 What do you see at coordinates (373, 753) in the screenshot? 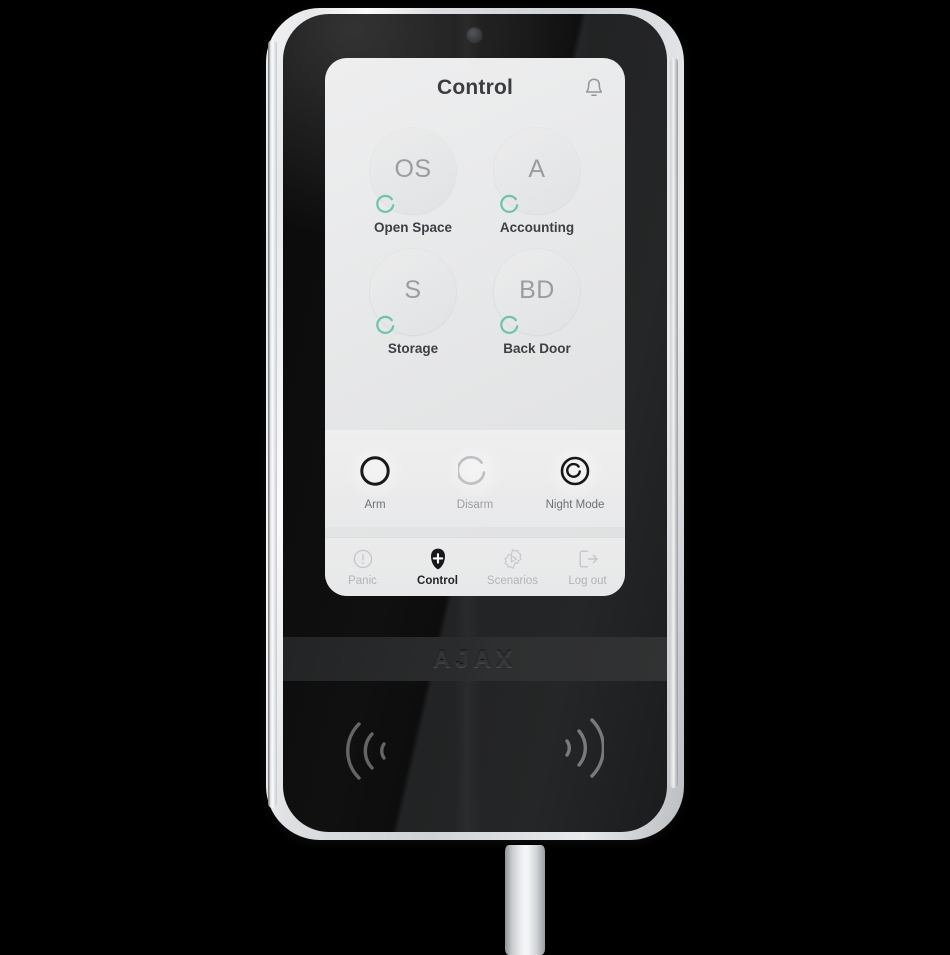
I see `rfid-wave-left-icon` at bounding box center [373, 753].